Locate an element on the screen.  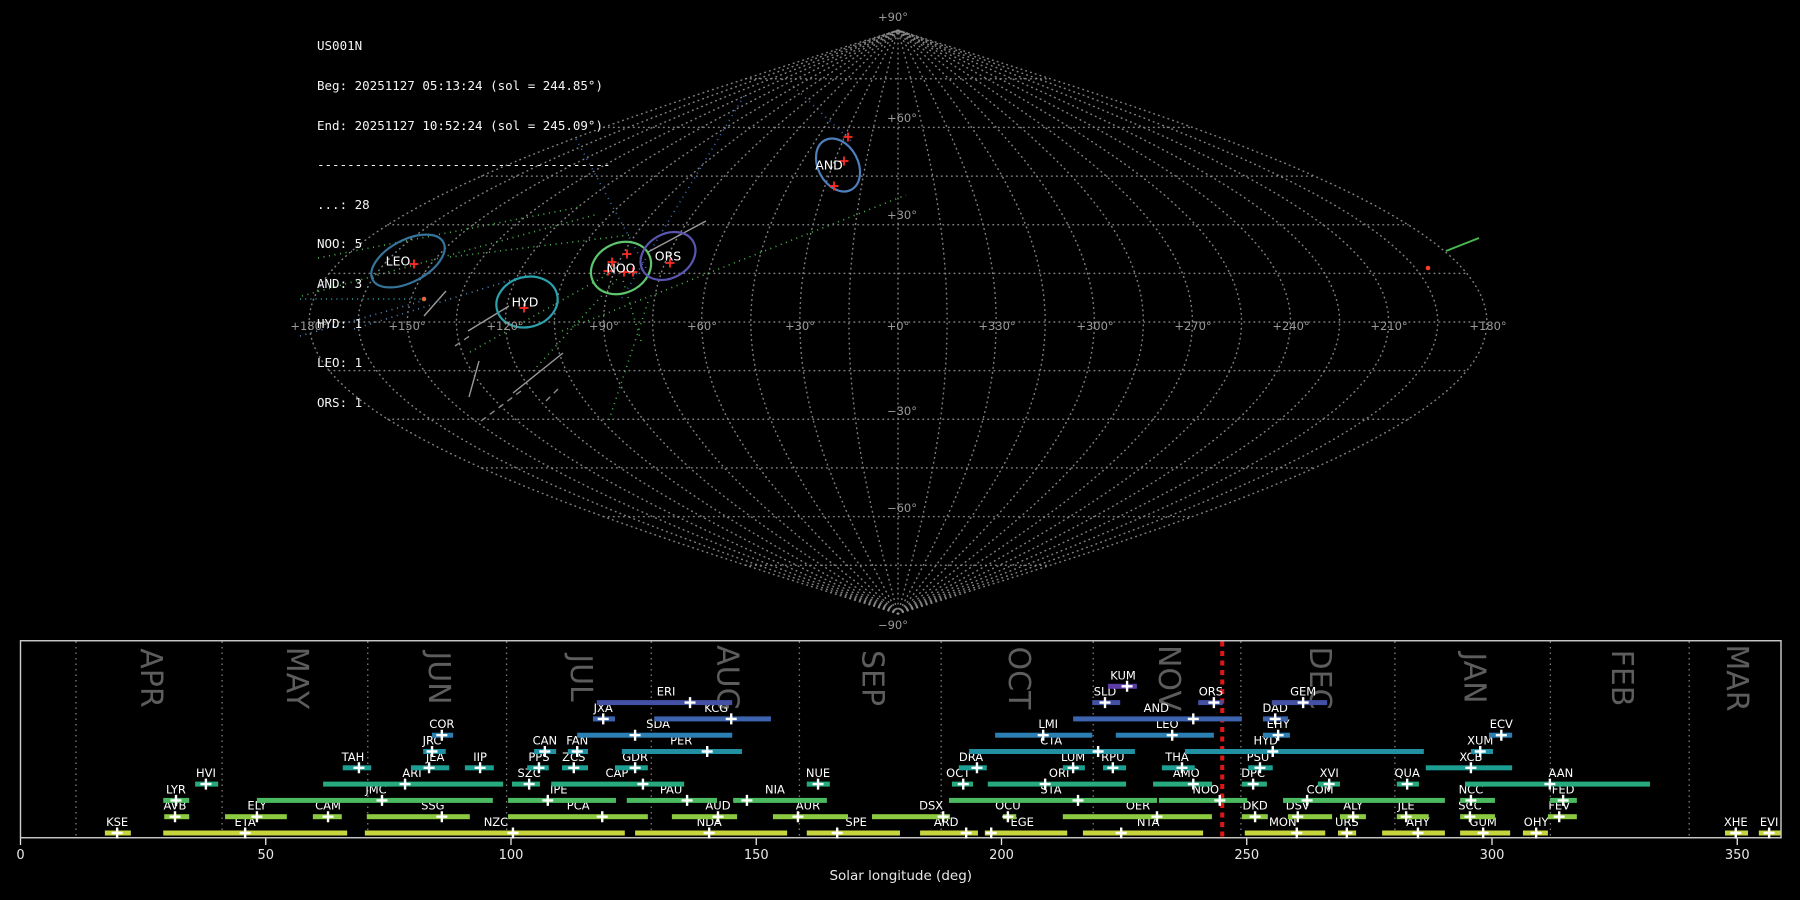
shower-label: CAN is located at coordinates (545, 741).